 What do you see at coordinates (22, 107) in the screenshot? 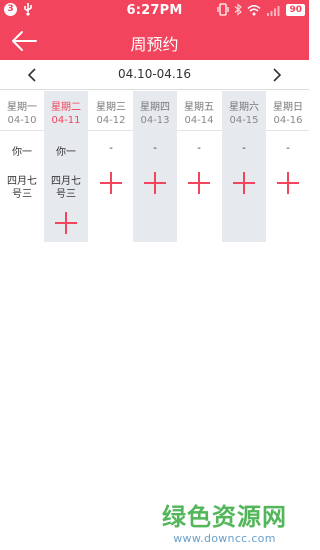
I see `day-name: 星期一` at bounding box center [22, 107].